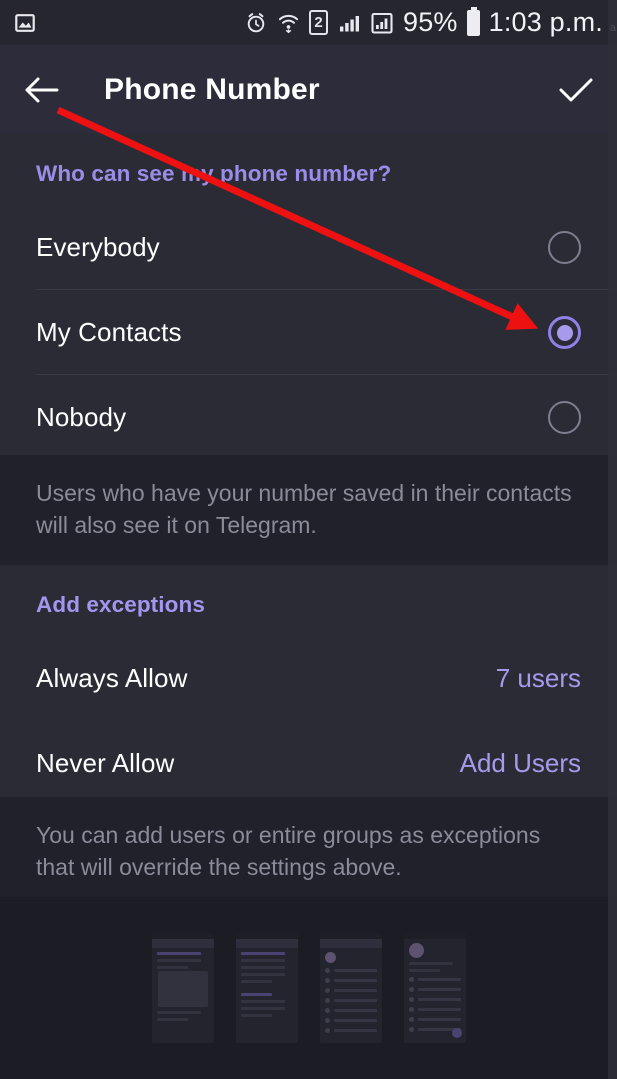 The image size is (617, 1079). I want to click on status-bar-right: 2 95% 1:03 p.m., so click(423, 22).